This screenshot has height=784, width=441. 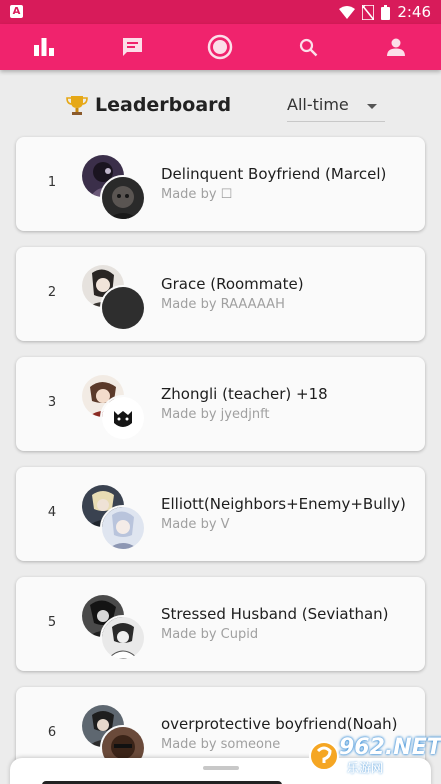 I want to click on top-navigation, so click(x=220, y=47).